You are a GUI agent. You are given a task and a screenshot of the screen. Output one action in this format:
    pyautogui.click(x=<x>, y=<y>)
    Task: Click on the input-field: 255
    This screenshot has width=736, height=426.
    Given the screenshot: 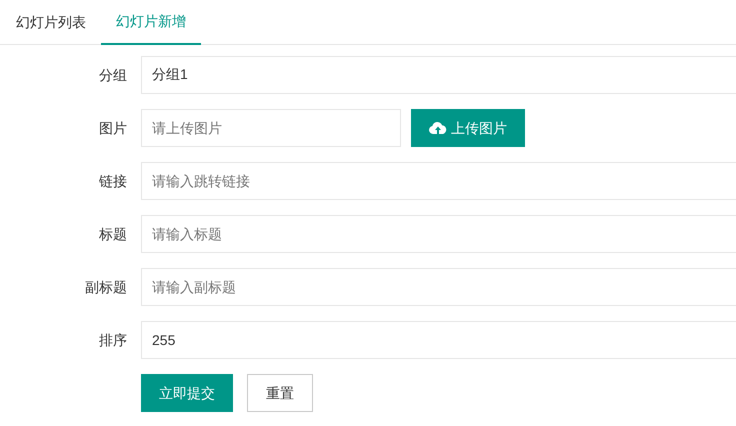 What is the action you would take?
    pyautogui.click(x=438, y=340)
    